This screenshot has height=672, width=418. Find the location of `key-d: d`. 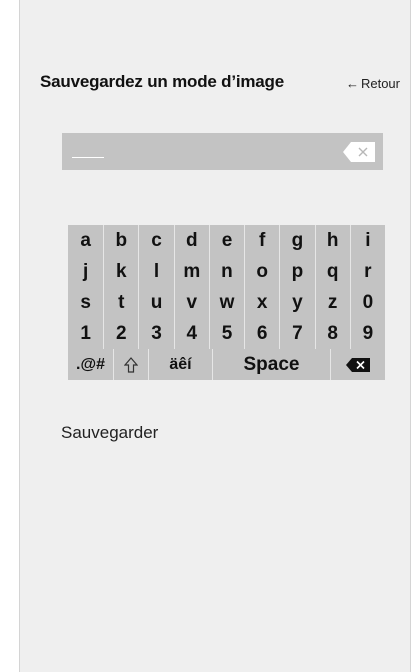

key-d: d is located at coordinates (191, 240).